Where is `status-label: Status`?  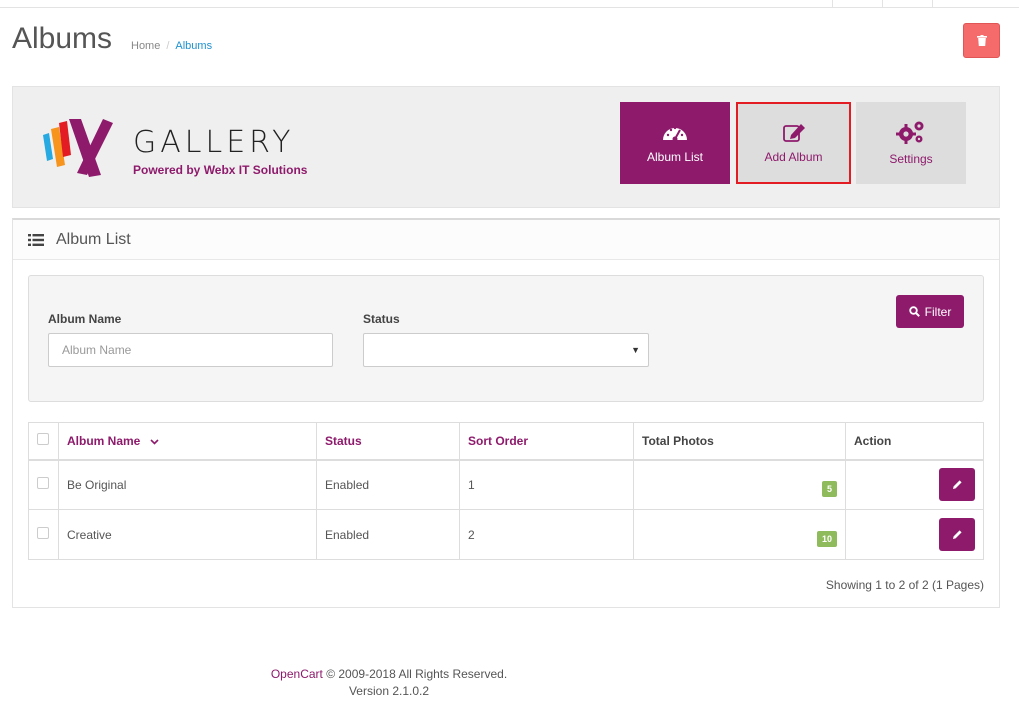
status-label: Status is located at coordinates (381, 319).